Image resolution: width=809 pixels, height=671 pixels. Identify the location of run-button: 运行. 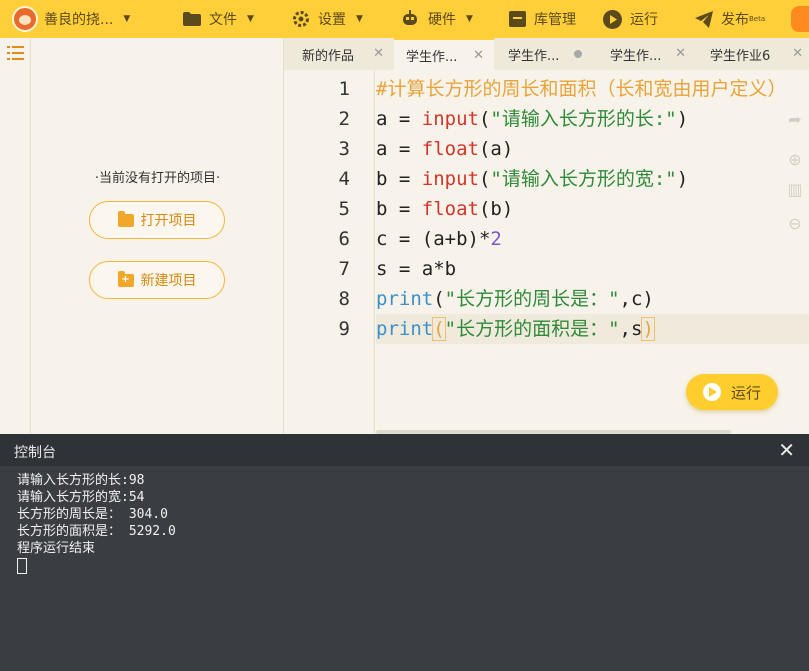
(732, 392).